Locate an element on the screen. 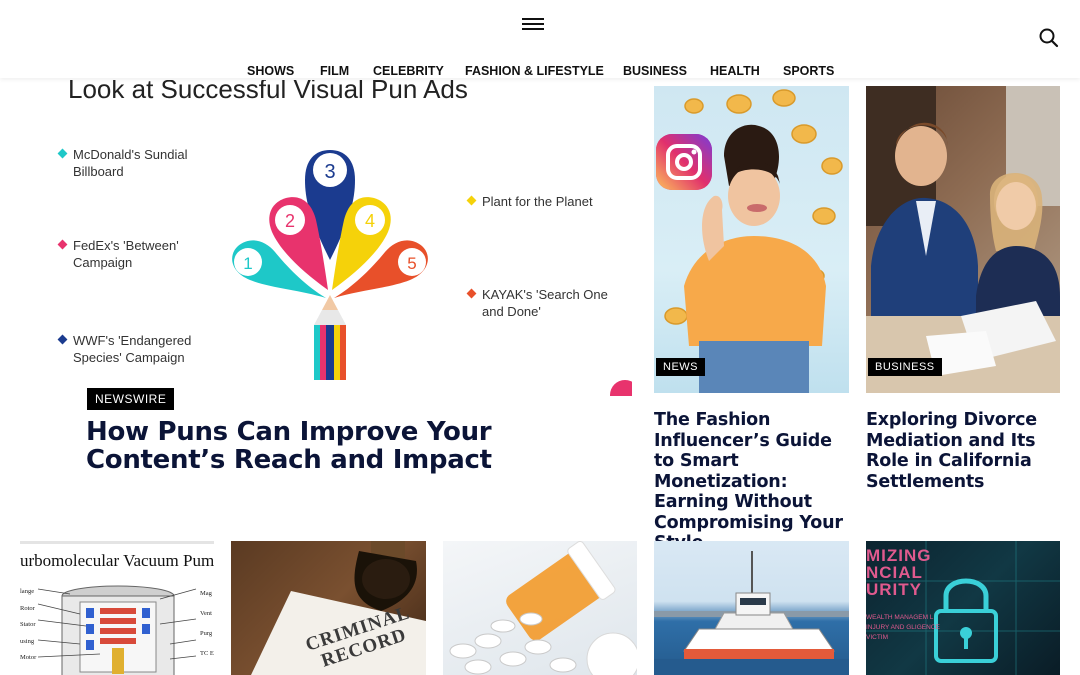 The height and width of the screenshot is (675, 1080). nav-business: BUSINESS is located at coordinates (655, 71).